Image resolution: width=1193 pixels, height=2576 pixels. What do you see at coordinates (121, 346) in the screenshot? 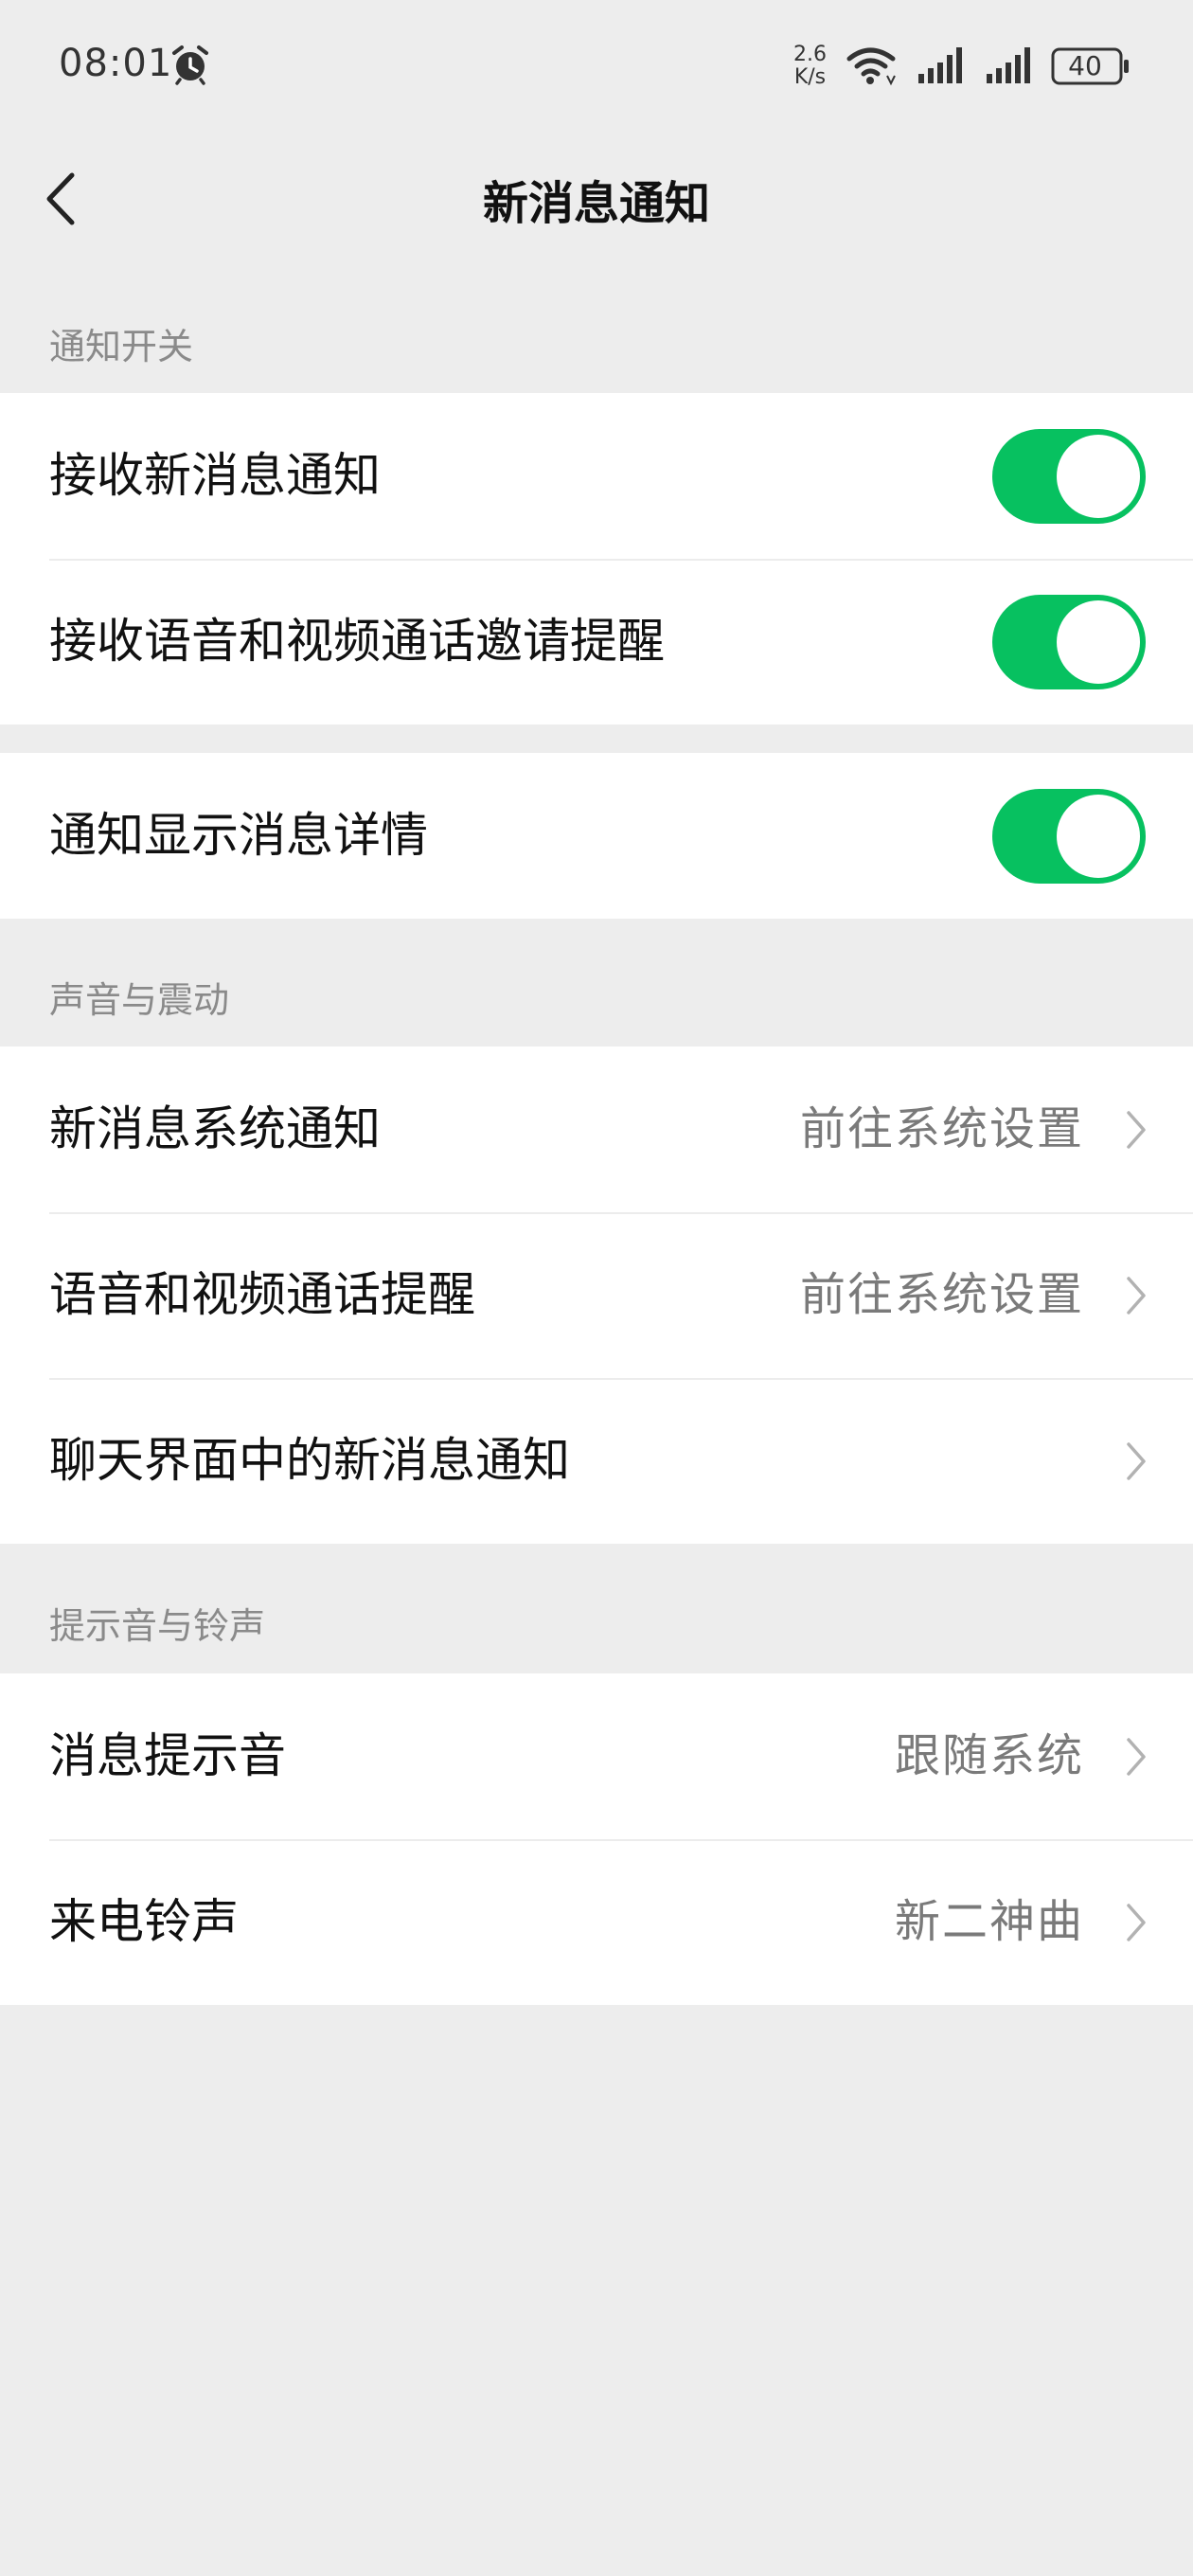
I see `section-label-notify-switch: 通知开关` at bounding box center [121, 346].